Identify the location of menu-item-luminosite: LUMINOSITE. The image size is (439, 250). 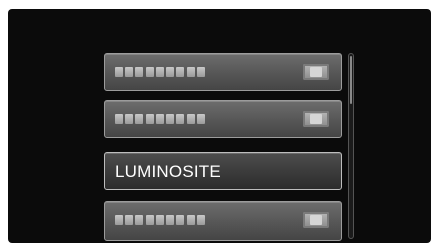
(223, 171).